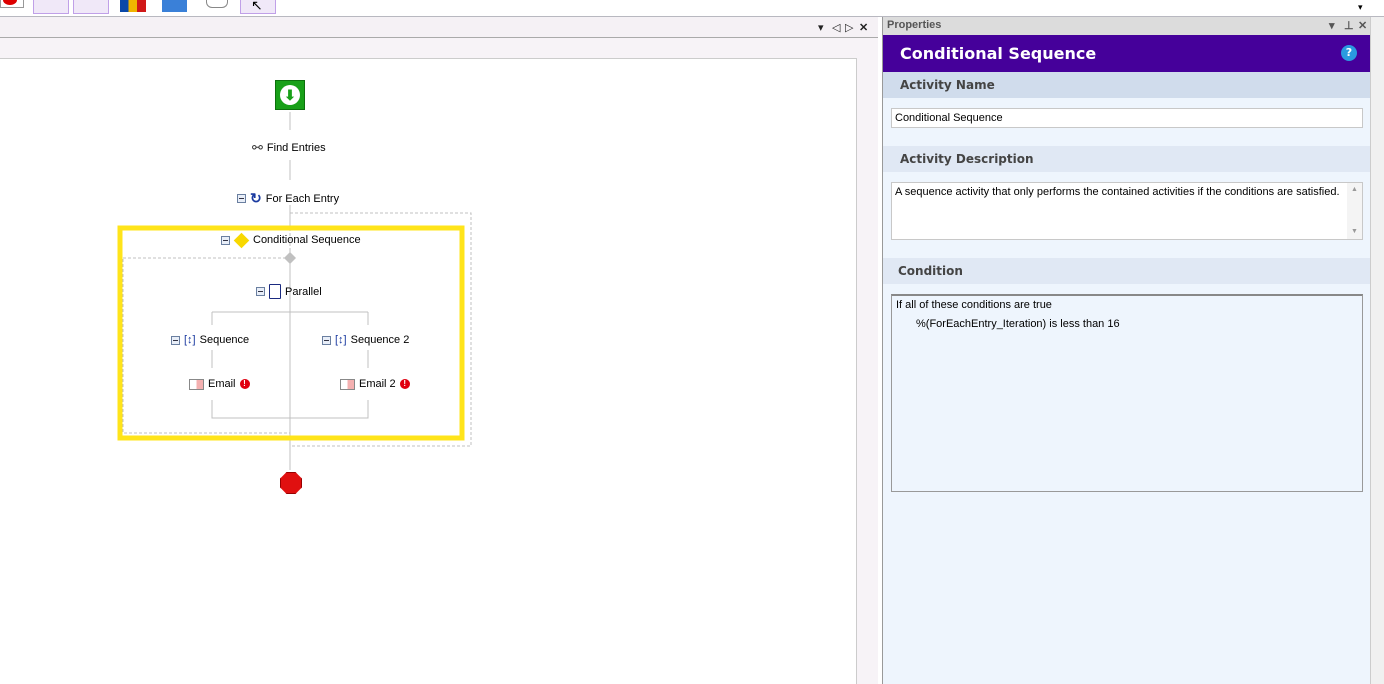  Describe the element at coordinates (1349, 25) in the screenshot. I see `pin-icon: ⊥` at that location.